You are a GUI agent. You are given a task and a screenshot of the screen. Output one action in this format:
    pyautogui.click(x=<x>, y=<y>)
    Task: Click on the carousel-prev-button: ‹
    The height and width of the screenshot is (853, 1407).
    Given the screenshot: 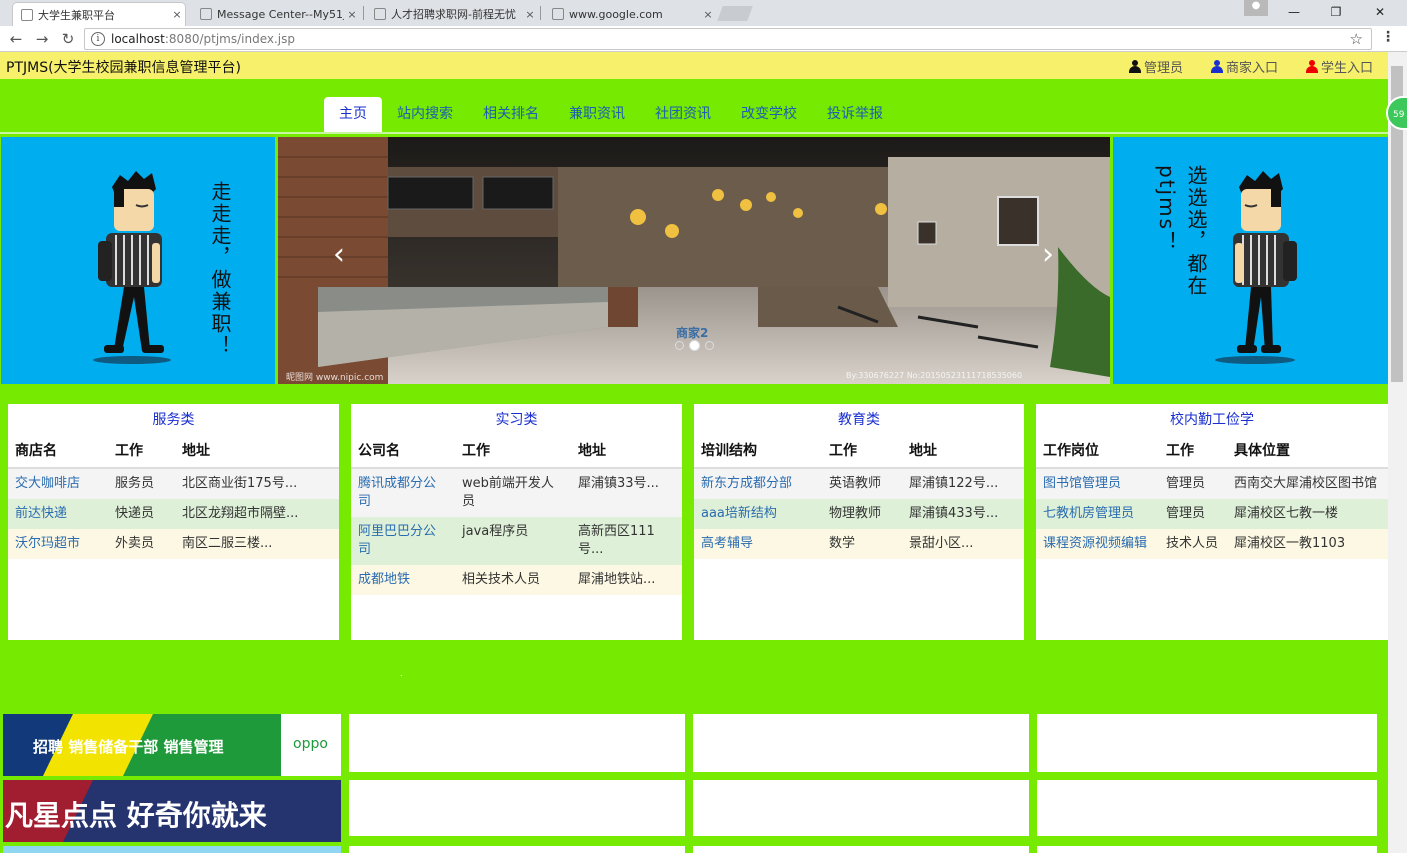 What is the action you would take?
    pyautogui.click(x=339, y=254)
    